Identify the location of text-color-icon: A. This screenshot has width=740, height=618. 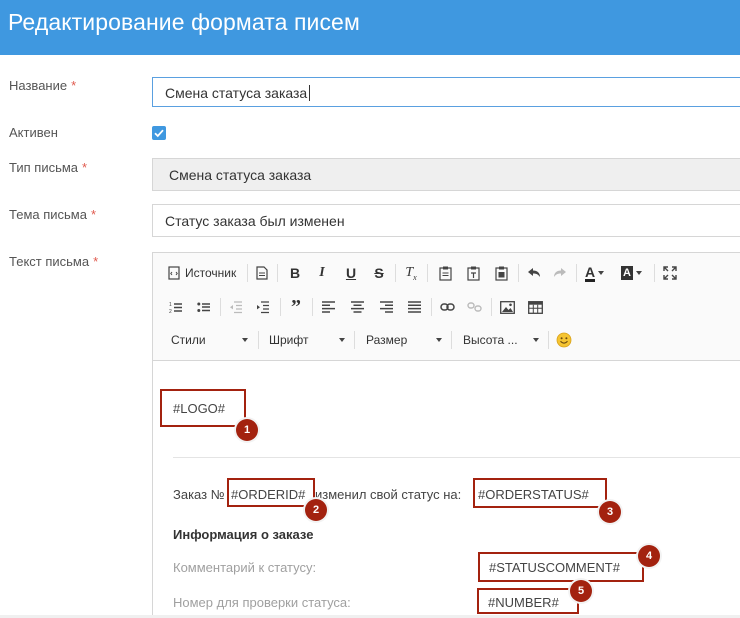
(590, 272).